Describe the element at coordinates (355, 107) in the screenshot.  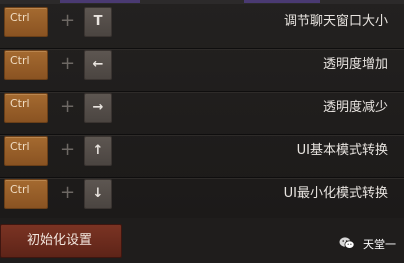
I see `shortcut-description: 透明度减少` at that location.